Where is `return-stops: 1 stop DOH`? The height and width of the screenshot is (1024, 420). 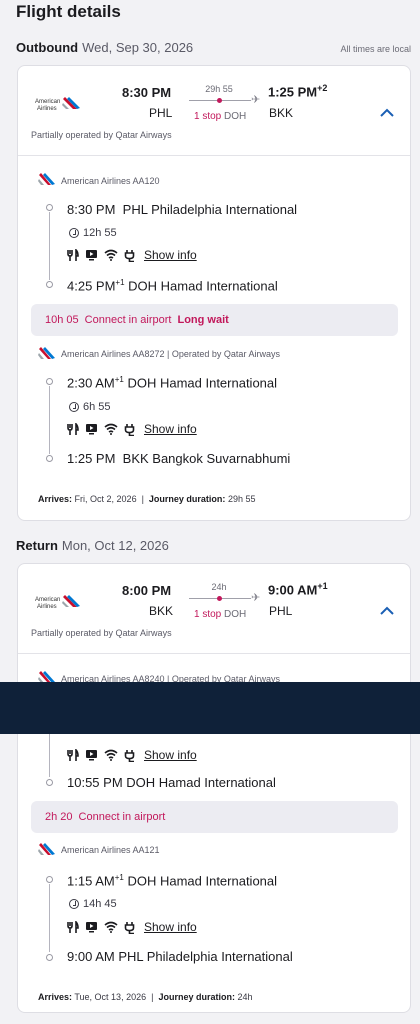
return-stops: 1 stop DOH is located at coordinates (220, 614).